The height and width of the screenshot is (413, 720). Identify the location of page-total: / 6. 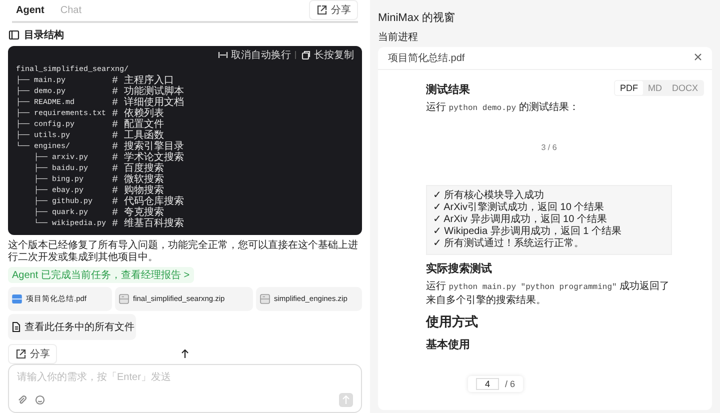
(510, 384).